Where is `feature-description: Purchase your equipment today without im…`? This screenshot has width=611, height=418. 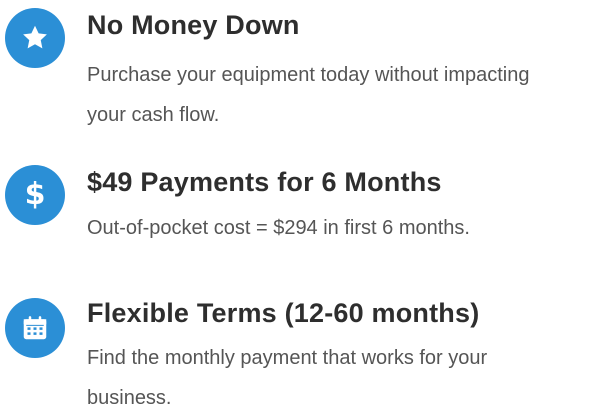 feature-description: Purchase your equipment today without im… is located at coordinates (308, 95).